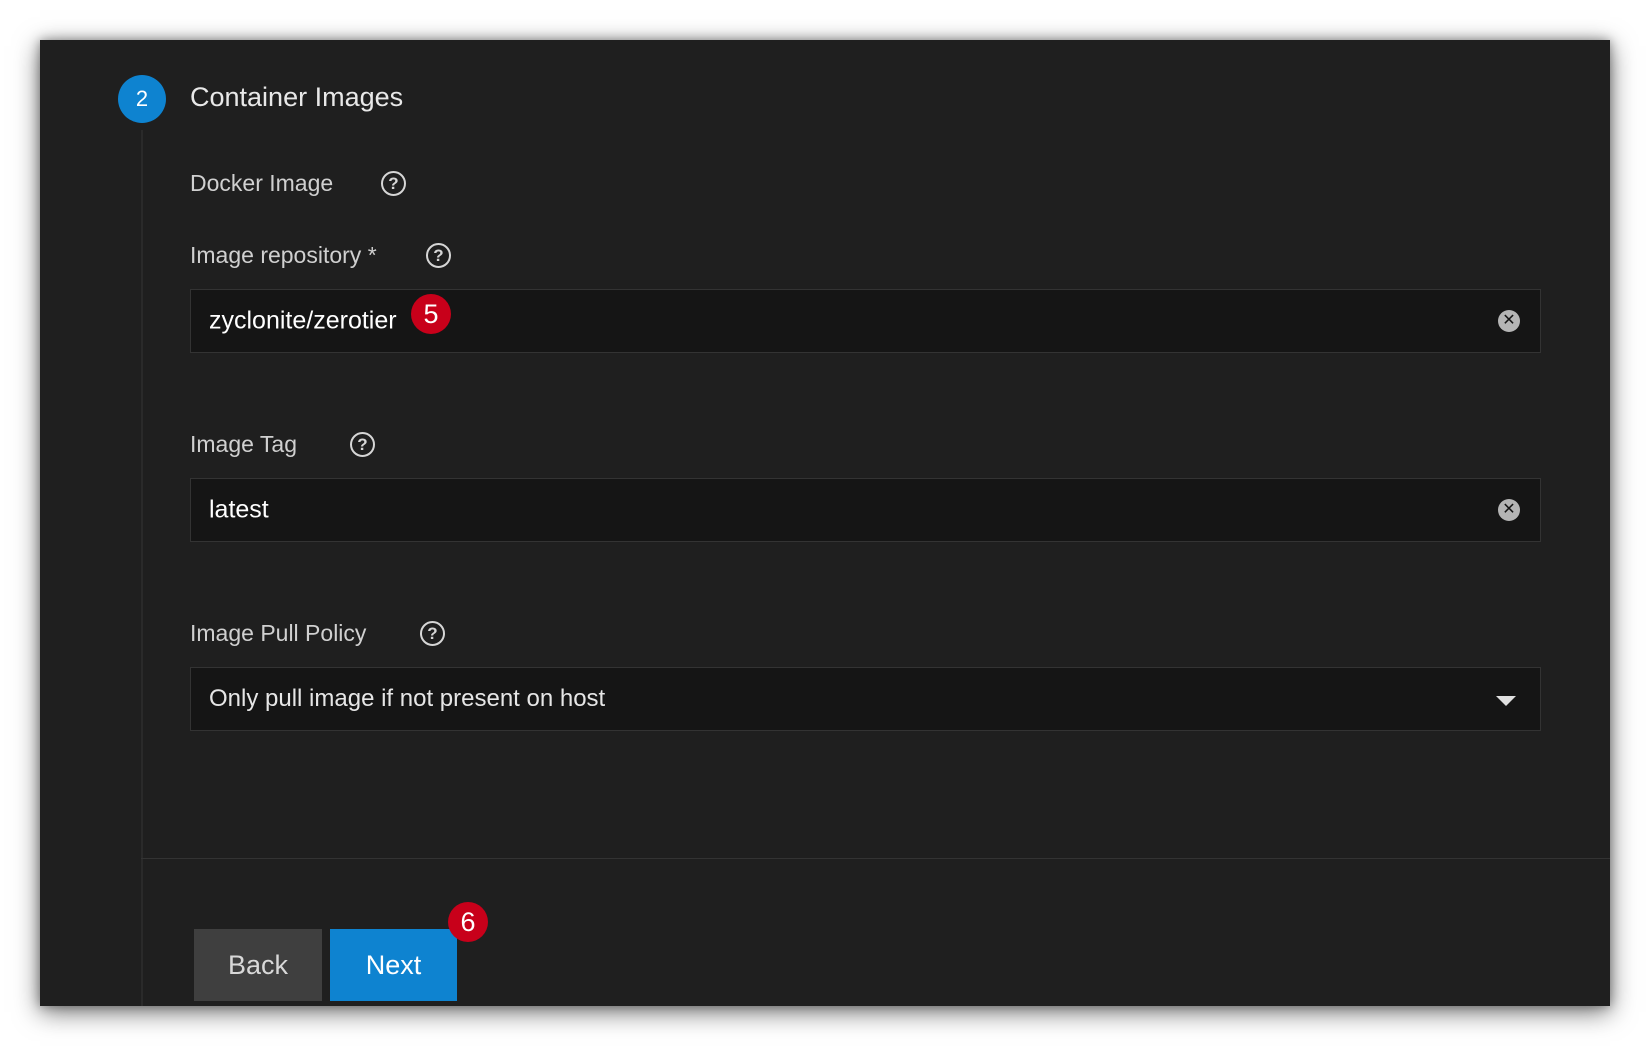 This screenshot has height=1046, width=1650. I want to click on divider, so click(875, 858).